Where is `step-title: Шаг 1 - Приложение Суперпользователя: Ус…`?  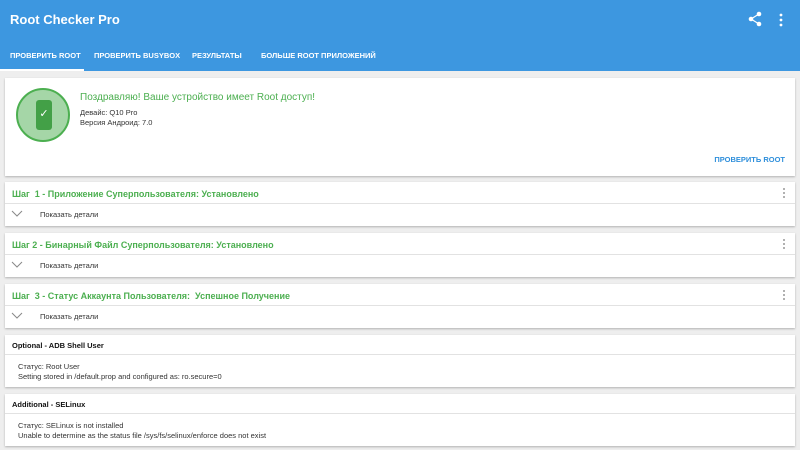 step-title: Шаг 1 - Приложение Суперпользователя: Ус… is located at coordinates (135, 194).